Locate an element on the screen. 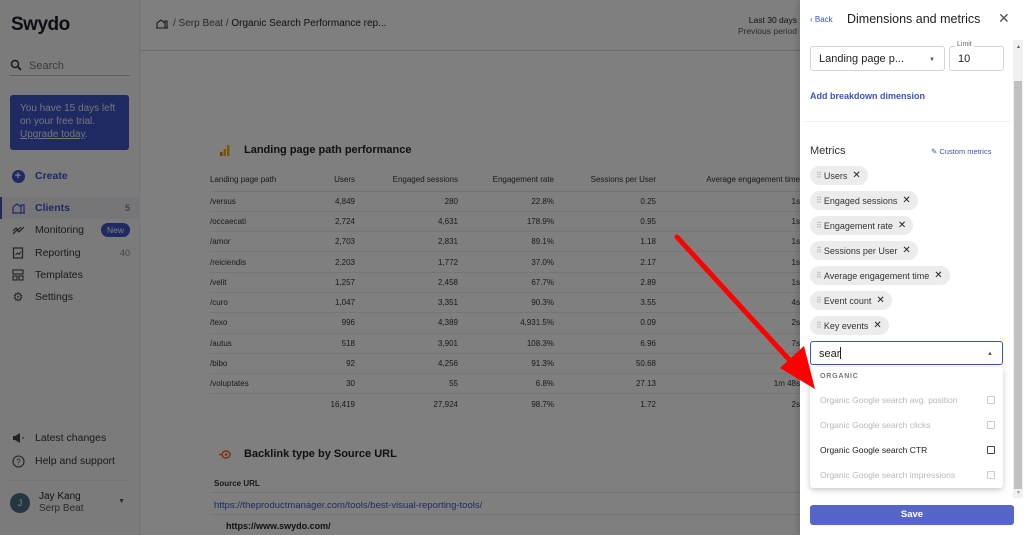 The height and width of the screenshot is (535, 1024). metric-chip: ⠿ Key events ✕ is located at coordinates (849, 325).